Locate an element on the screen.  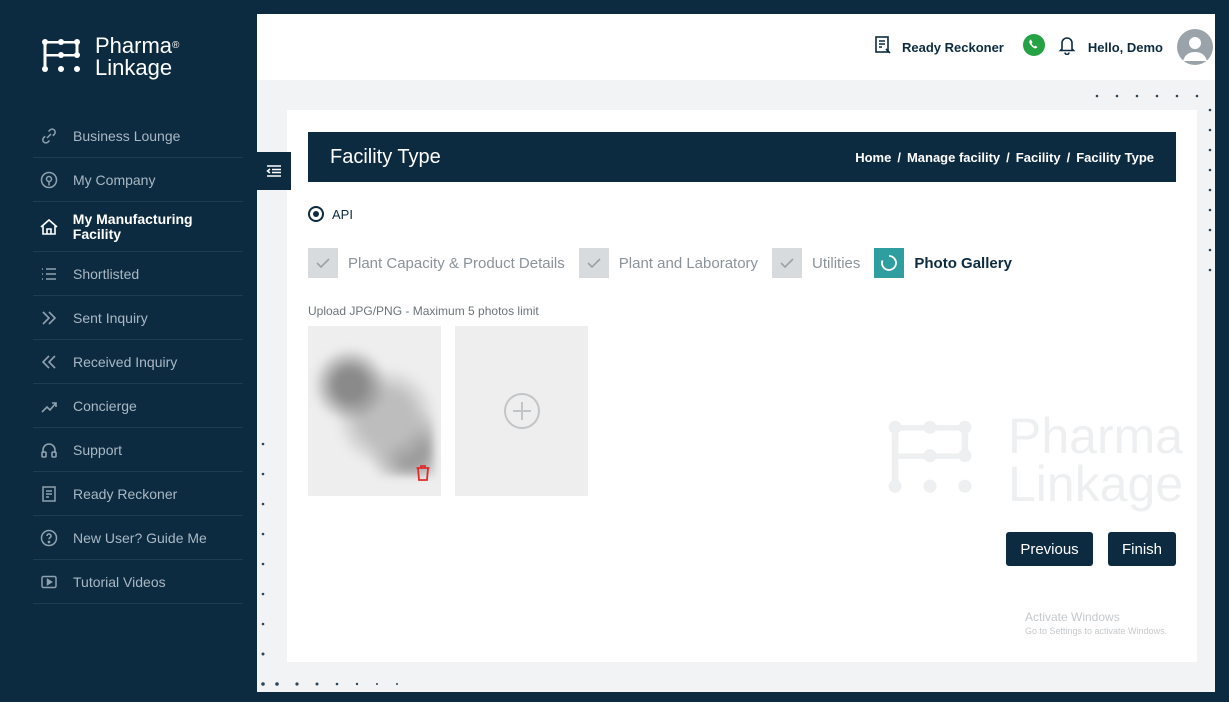
collapse-menu-icon is located at coordinates (273, 171).